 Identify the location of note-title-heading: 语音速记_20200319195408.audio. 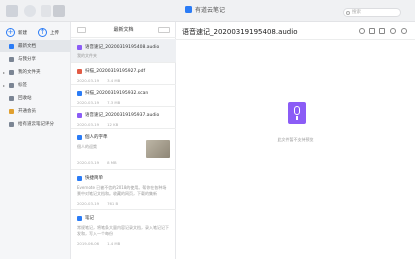
(240, 32).